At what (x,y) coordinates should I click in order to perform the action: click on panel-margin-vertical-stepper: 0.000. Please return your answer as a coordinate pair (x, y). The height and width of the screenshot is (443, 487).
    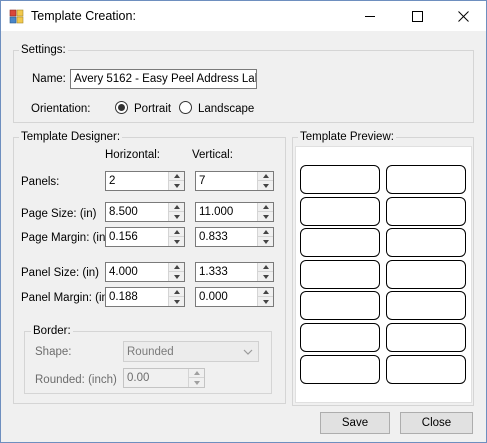
    Looking at the image, I should click on (234, 297).